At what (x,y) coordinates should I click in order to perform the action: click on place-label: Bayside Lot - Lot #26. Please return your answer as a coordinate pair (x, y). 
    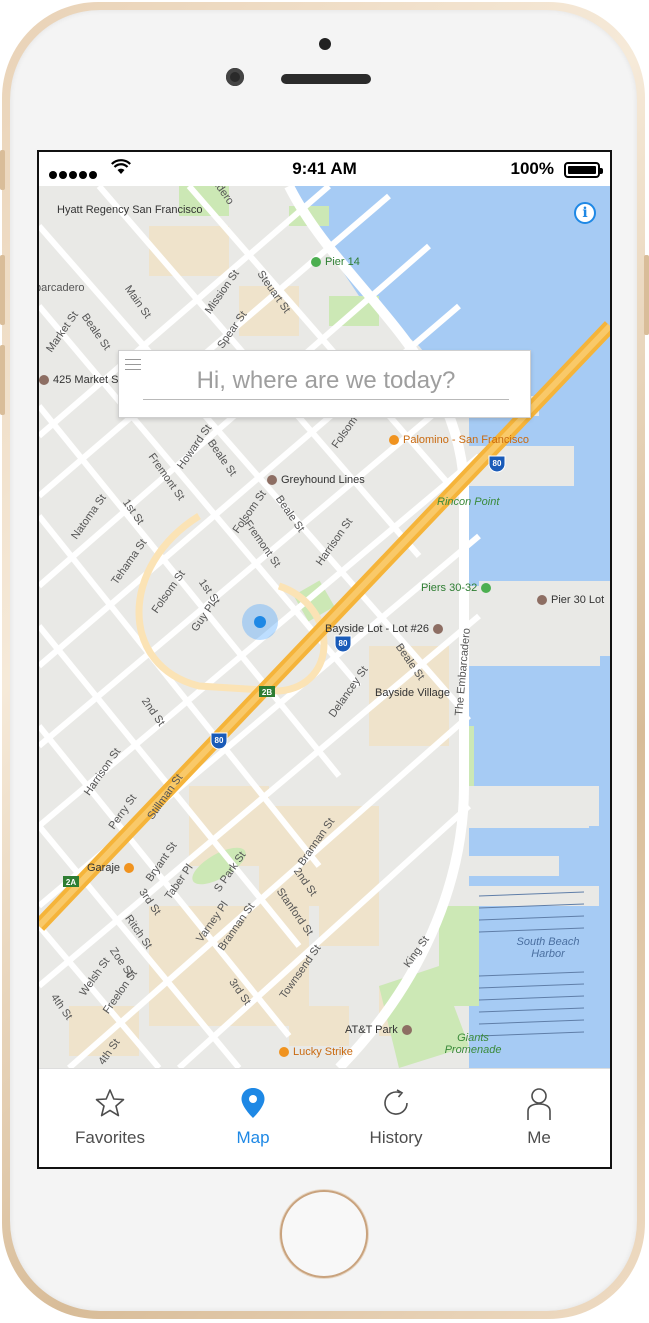
    Looking at the image, I should click on (377, 629).